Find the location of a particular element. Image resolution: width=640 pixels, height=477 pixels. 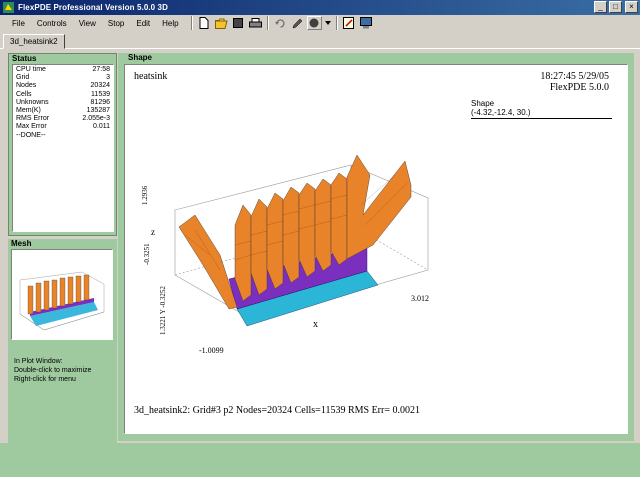

status-value: 81296 is located at coordinates (100, 102).